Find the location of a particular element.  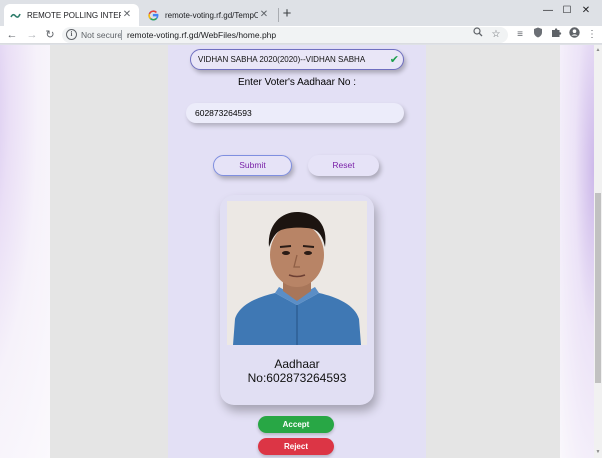

tab-remote-polling: REMOTE POLLING INTERFACE ✕ is located at coordinates (71, 15).